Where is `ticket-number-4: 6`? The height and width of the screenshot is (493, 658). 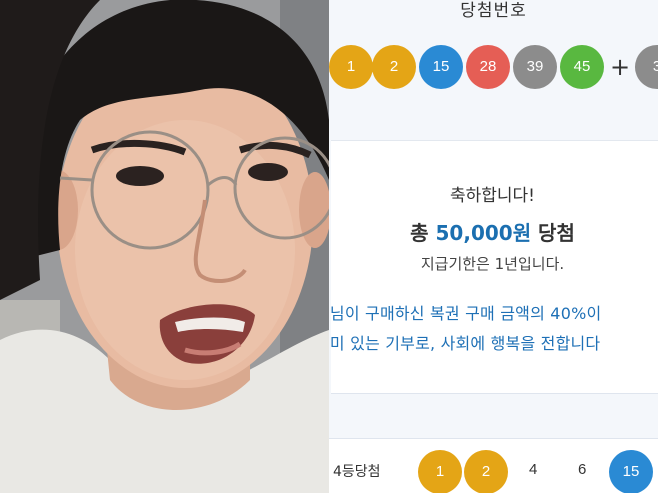 ticket-number-4: 6 is located at coordinates (582, 469).